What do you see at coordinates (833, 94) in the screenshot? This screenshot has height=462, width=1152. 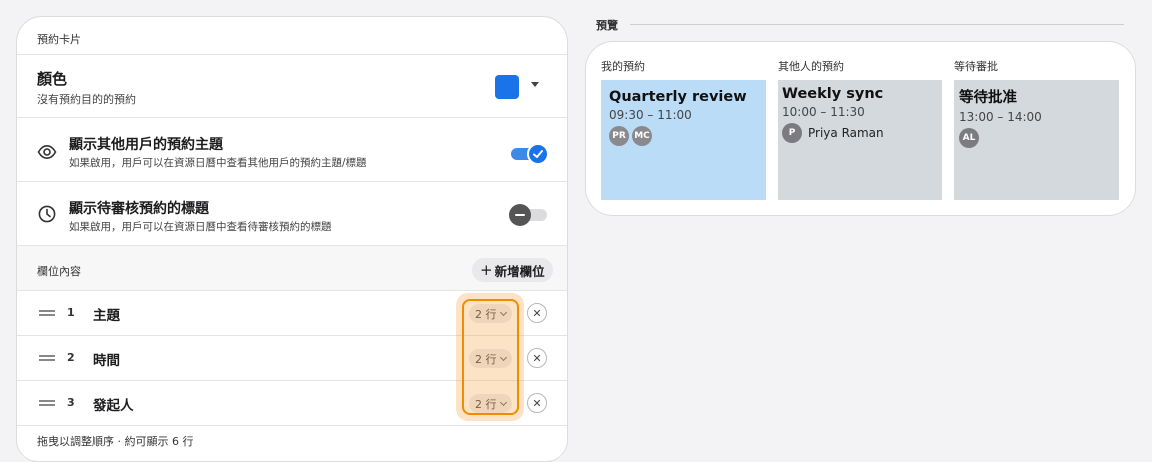 I see `booking-title: Weekly sync` at bounding box center [833, 94].